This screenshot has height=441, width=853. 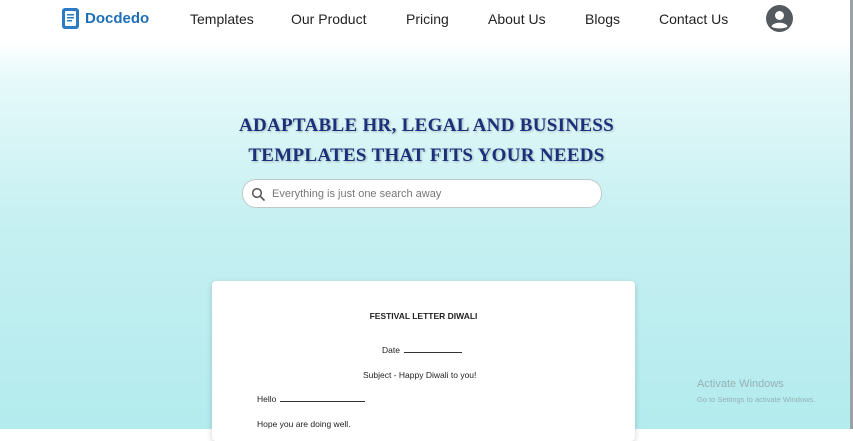 What do you see at coordinates (304, 424) in the screenshot?
I see `body-first-line: Hope you are doing well.` at bounding box center [304, 424].